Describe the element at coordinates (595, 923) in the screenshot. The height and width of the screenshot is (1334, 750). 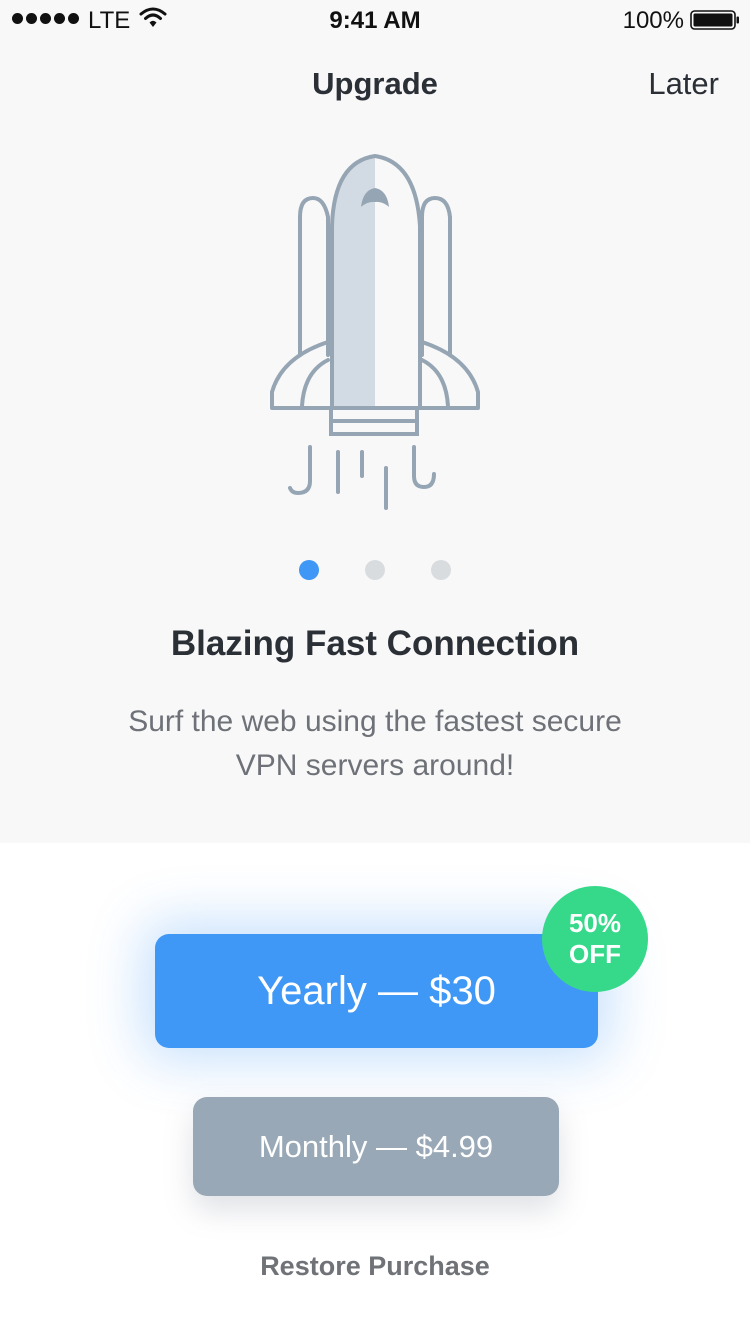
I see `discount-badge-percent: 50%` at that location.